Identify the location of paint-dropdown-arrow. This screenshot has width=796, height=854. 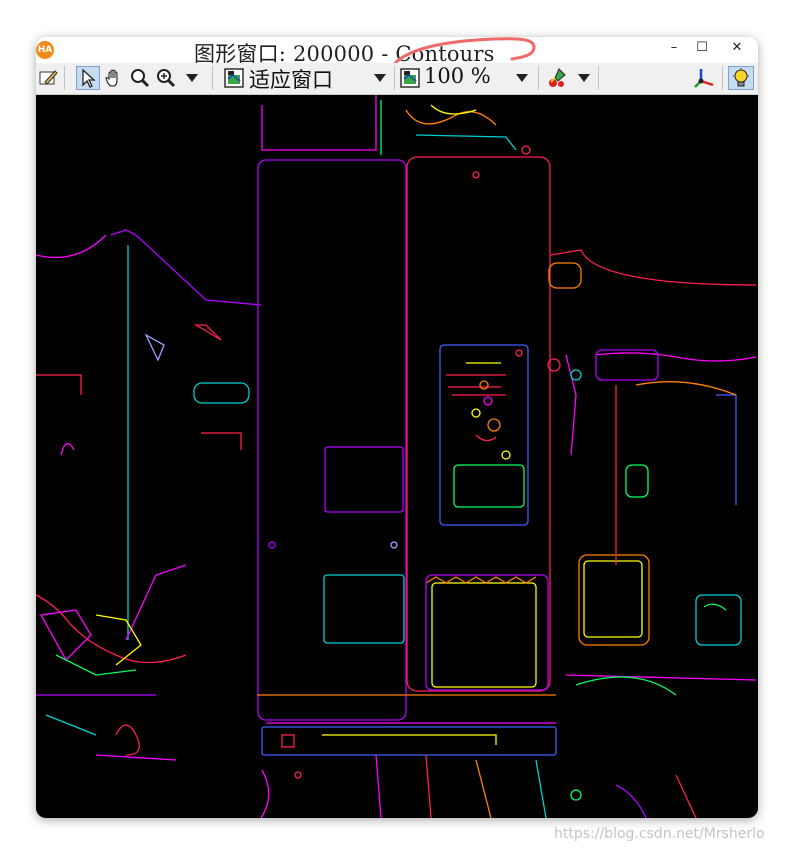
(584, 78).